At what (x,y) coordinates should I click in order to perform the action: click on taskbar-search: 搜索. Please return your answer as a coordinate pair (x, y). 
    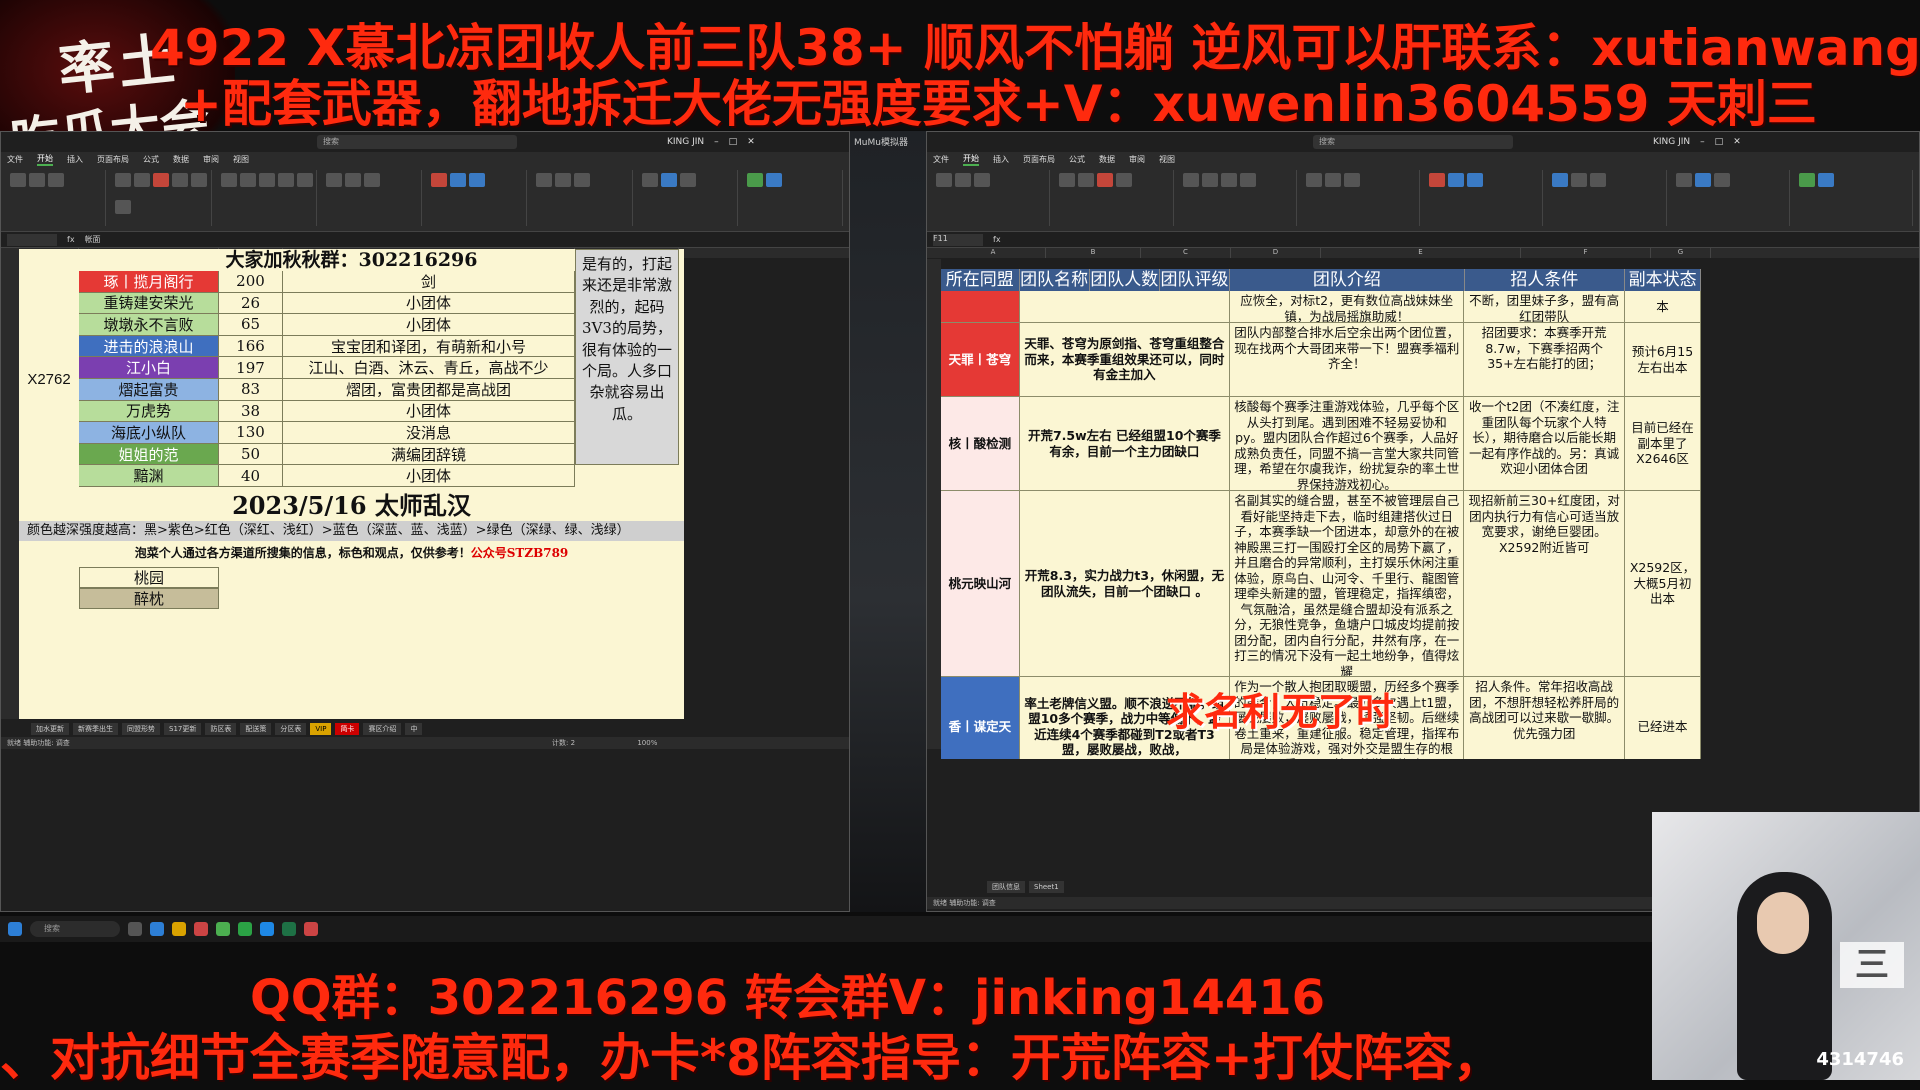
    Looking at the image, I should click on (75, 929).